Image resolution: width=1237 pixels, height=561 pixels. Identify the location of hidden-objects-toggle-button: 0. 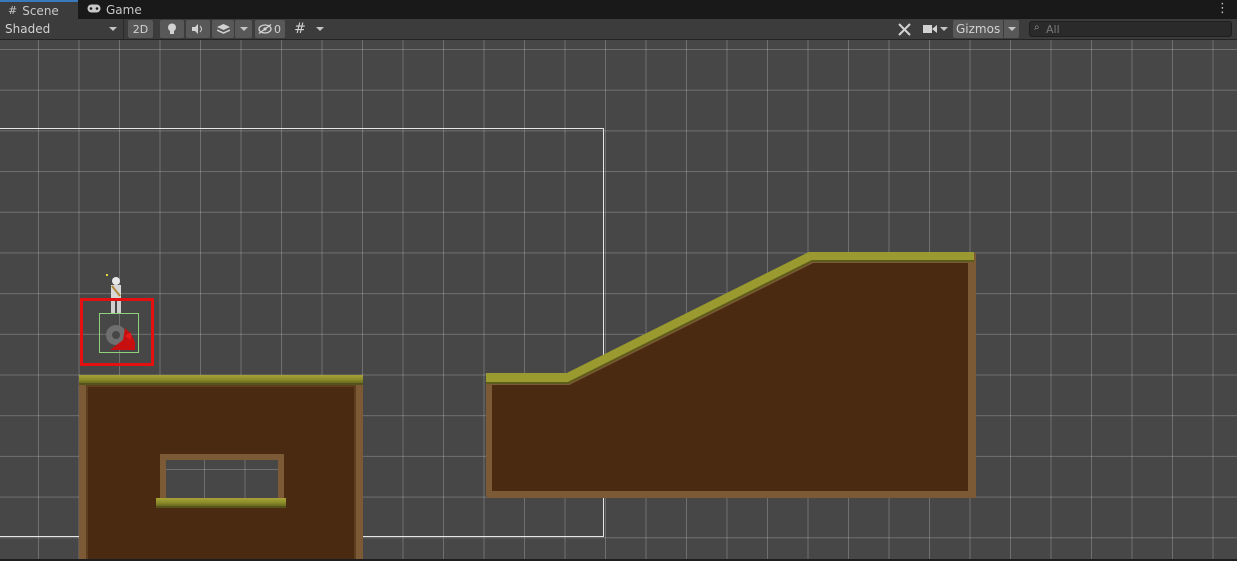
(270, 29).